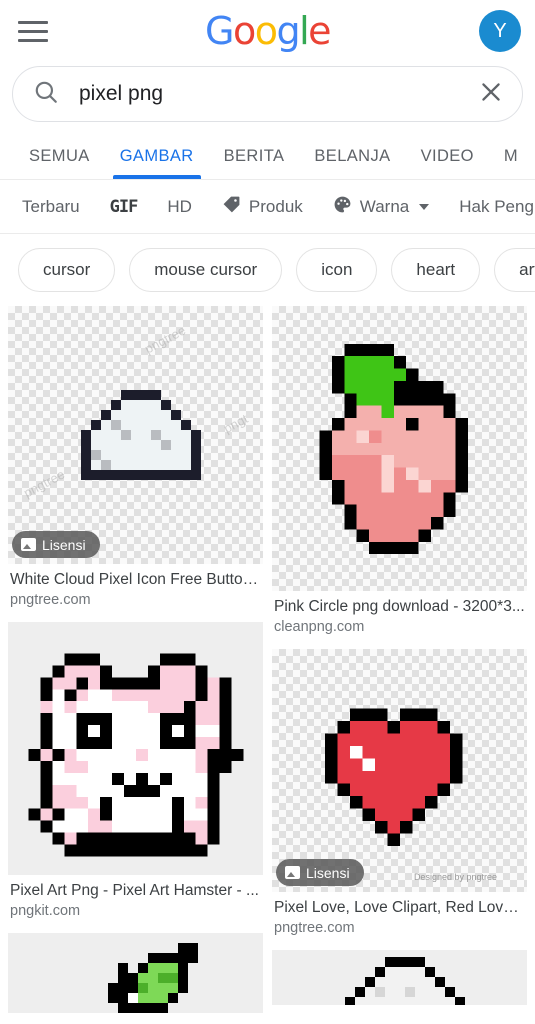 Image resolution: width=535 pixels, height=1024 pixels. Describe the element at coordinates (235, 423) in the screenshot. I see `watermark: pngt` at that location.